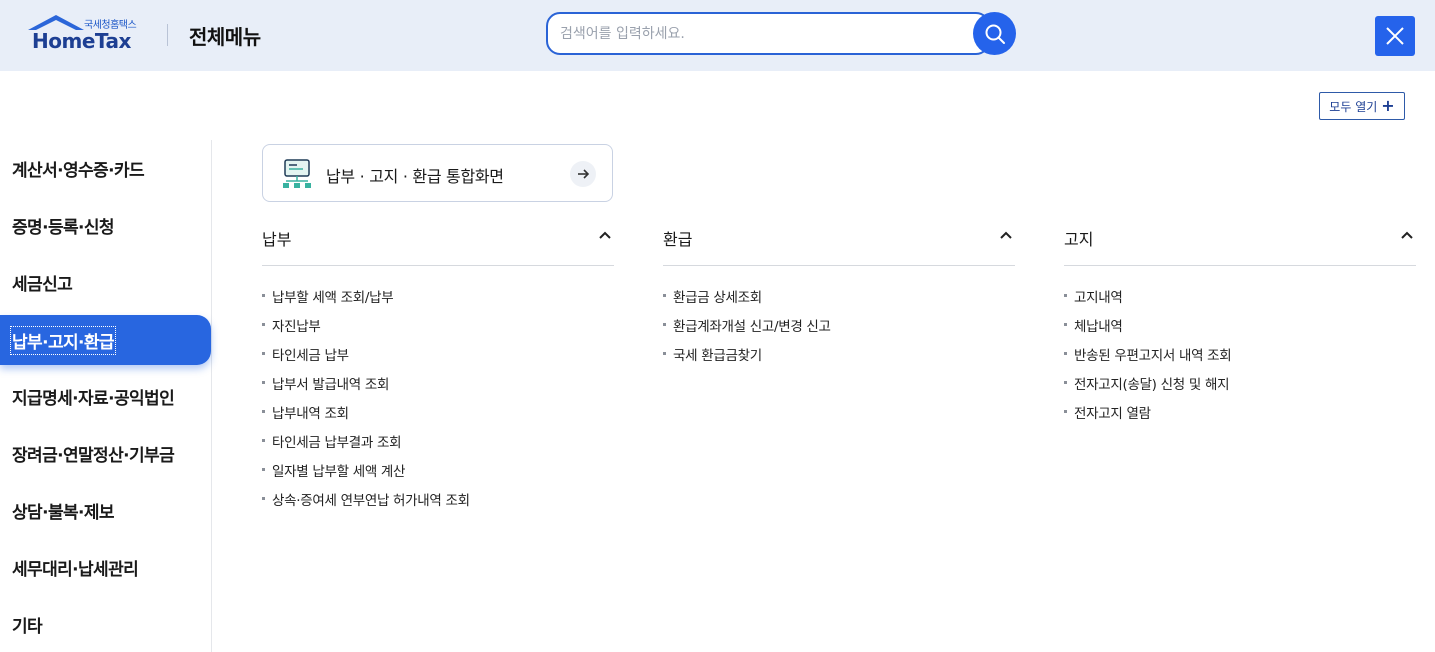  What do you see at coordinates (225, 37) in the screenshot?
I see `page-title: 전체메뉴` at bounding box center [225, 37].